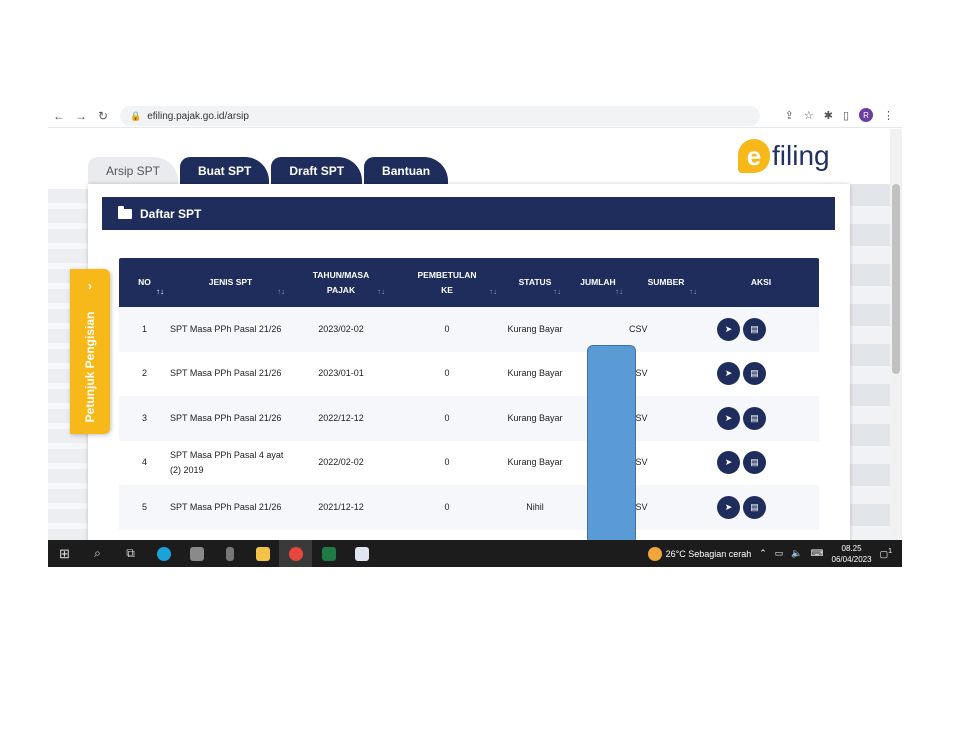 This screenshot has width=960, height=741. I want to click on tab-bantuan: Bantuan, so click(406, 170).